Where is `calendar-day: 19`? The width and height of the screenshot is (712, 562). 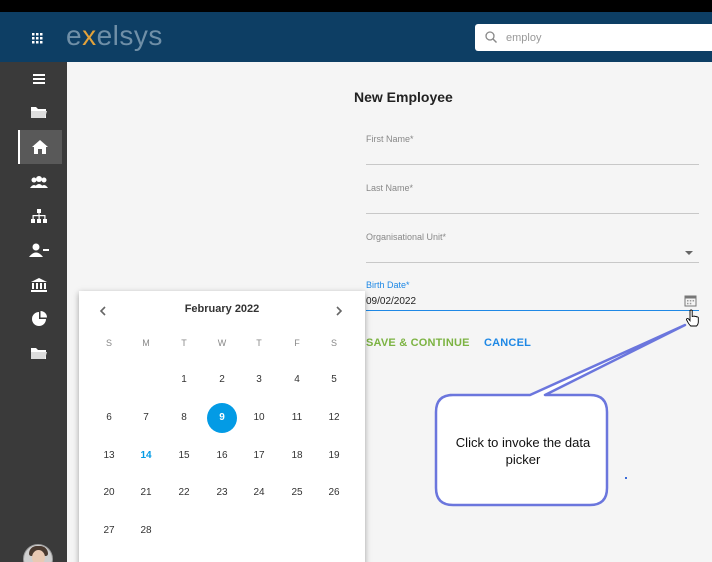 calendar-day: 19 is located at coordinates (334, 456).